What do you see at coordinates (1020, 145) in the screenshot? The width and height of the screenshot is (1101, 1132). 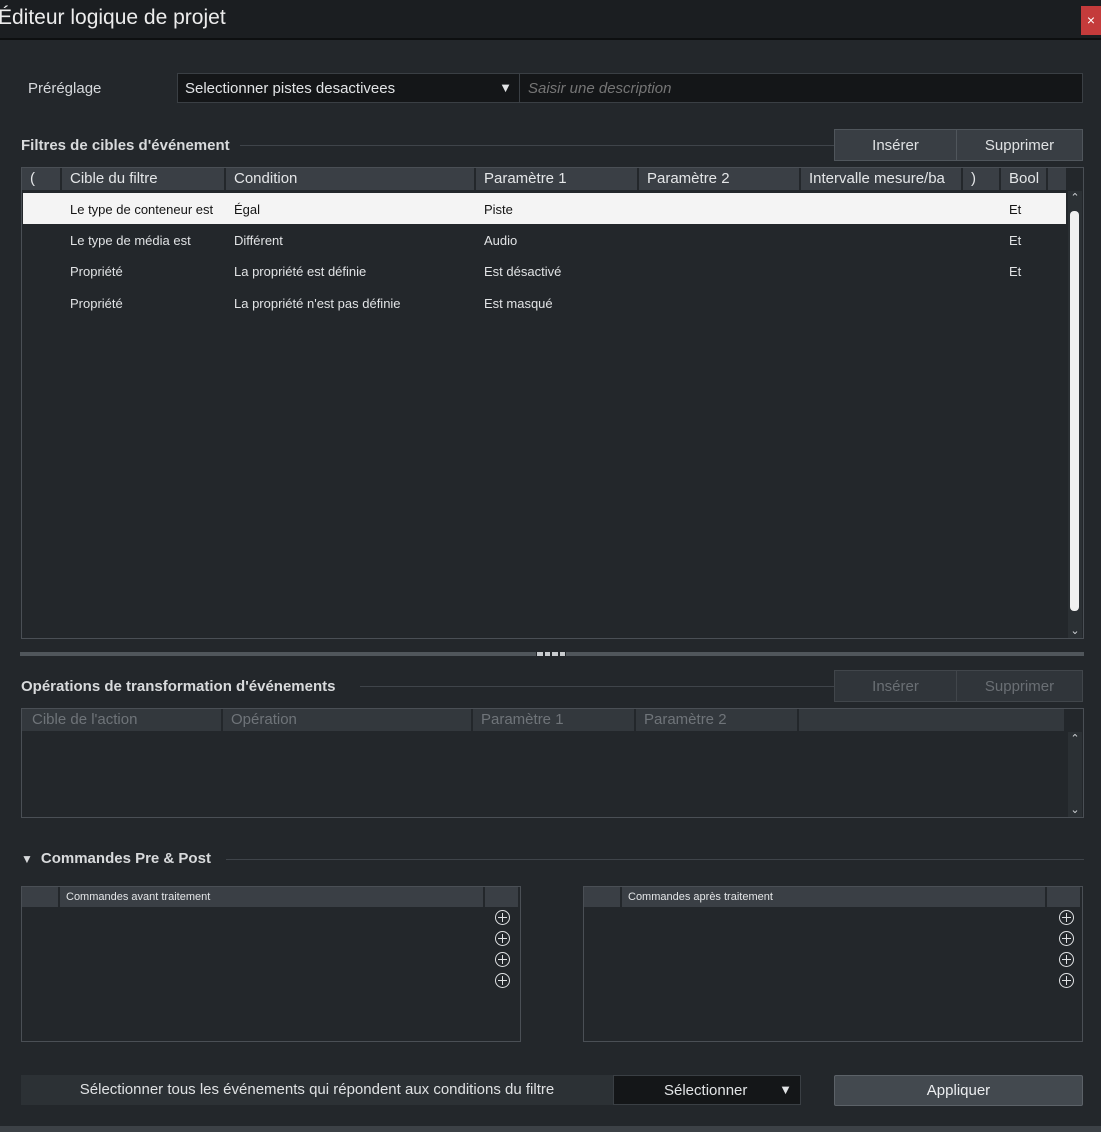 I see `delete-filter-button: Supprimer` at bounding box center [1020, 145].